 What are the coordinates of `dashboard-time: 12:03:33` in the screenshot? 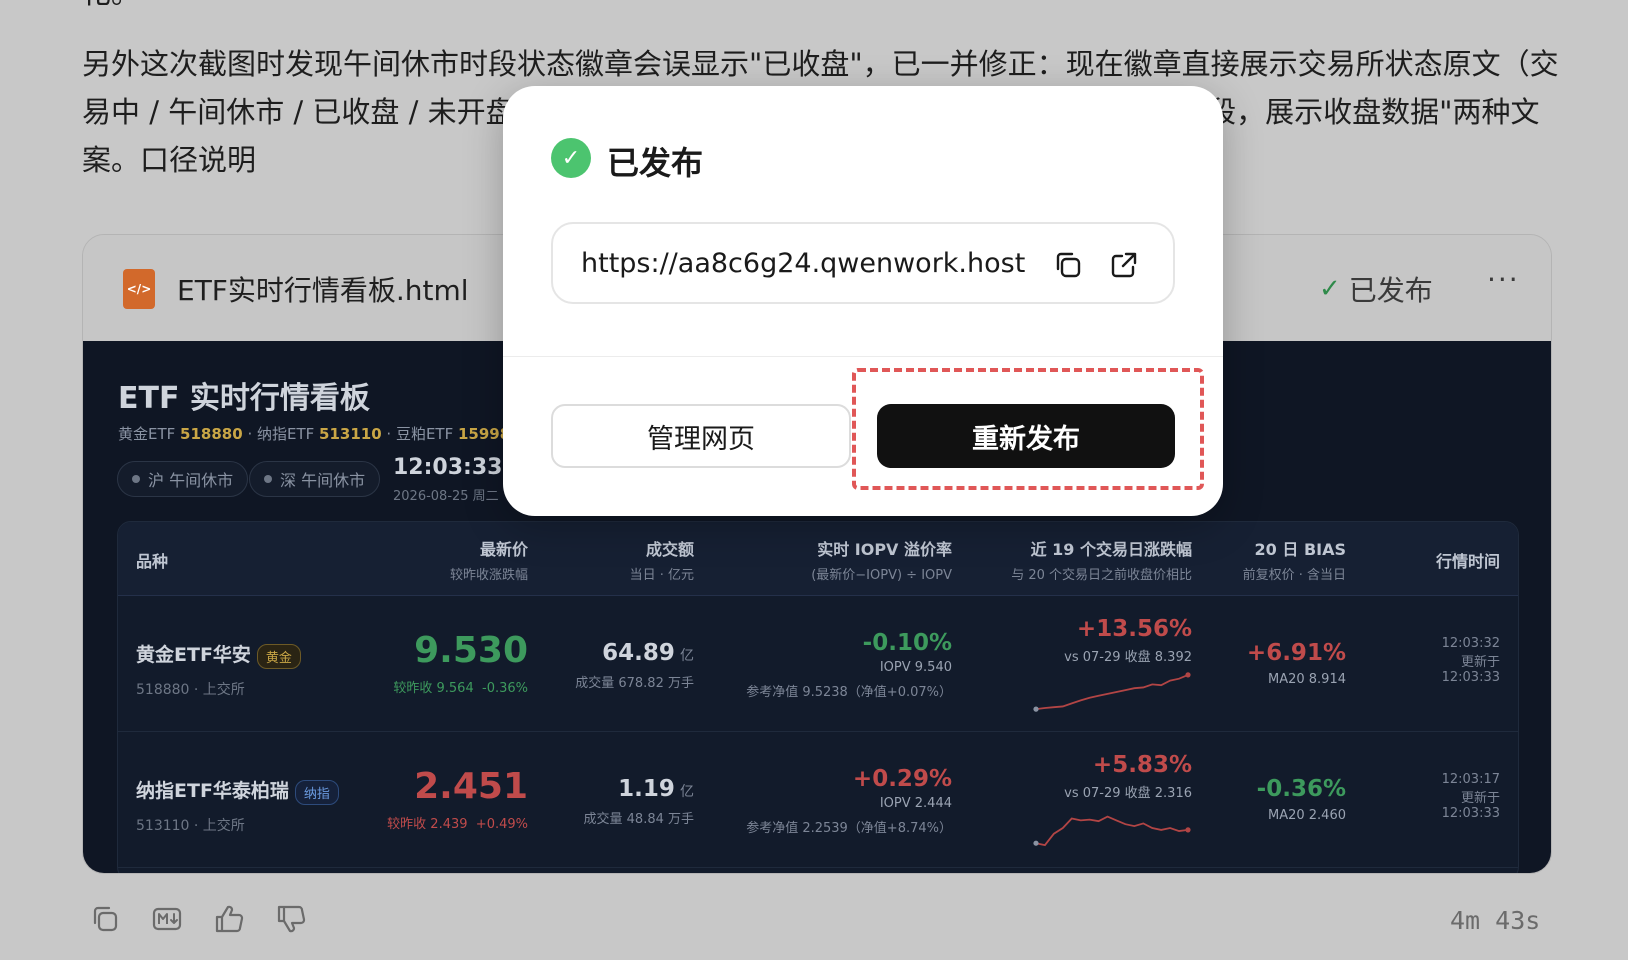 It's located at (448, 467).